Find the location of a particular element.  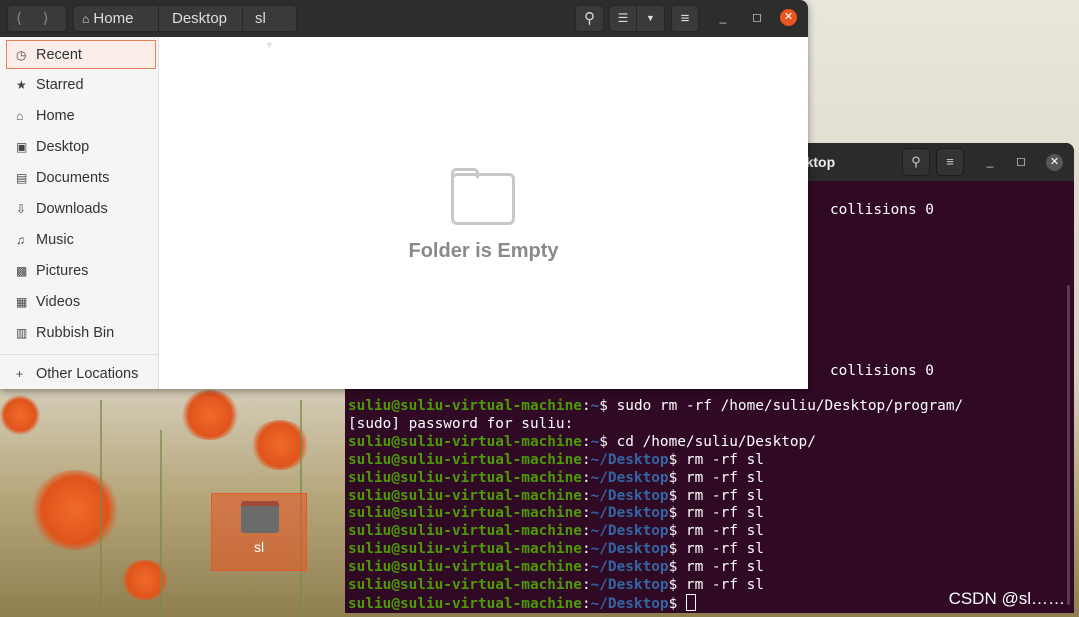

path-label: Desktop is located at coordinates (200, 18).